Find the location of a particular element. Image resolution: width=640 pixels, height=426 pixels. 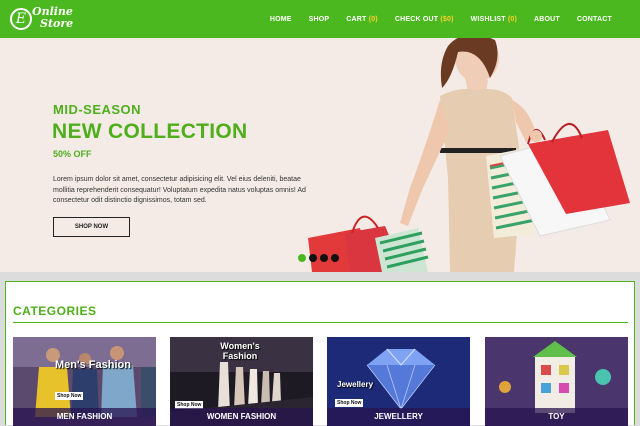

category-card-women: Women's Fashion Shop Now WOMEN FASHION is located at coordinates (241, 381).